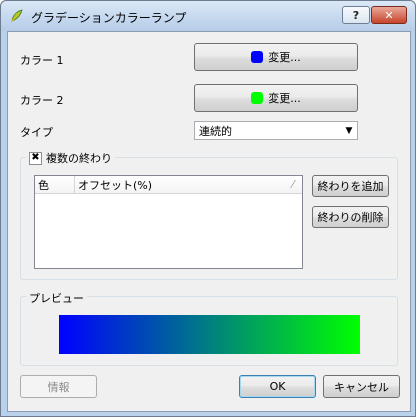  Describe the element at coordinates (109, 18) in the screenshot. I see `window-title: グラデーションカラーランプ` at that location.